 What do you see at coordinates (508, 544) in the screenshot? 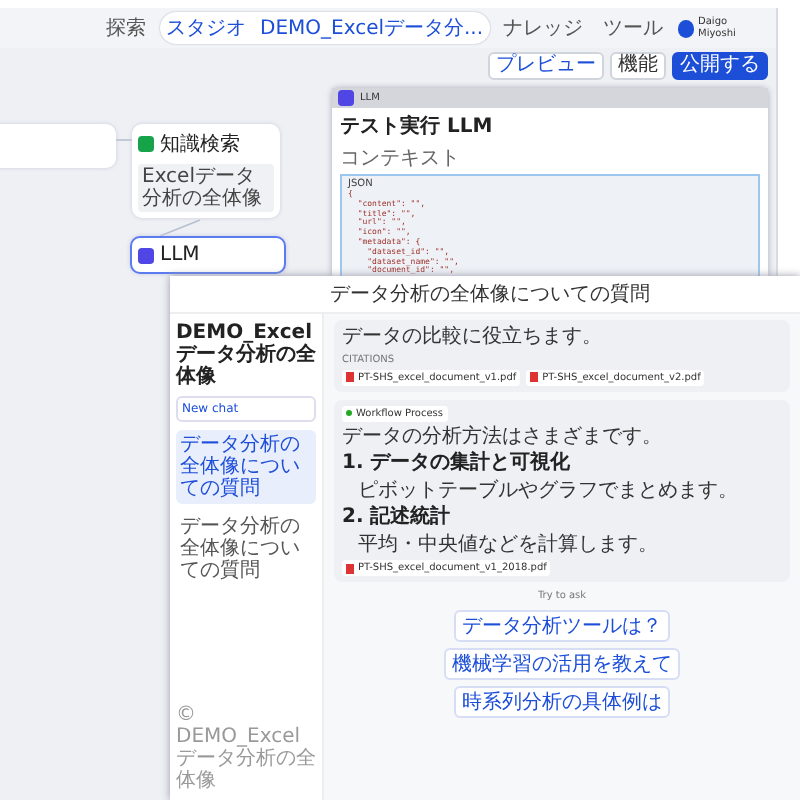
I see `list-item: 平均・中央値などを計算します。` at bounding box center [508, 544].